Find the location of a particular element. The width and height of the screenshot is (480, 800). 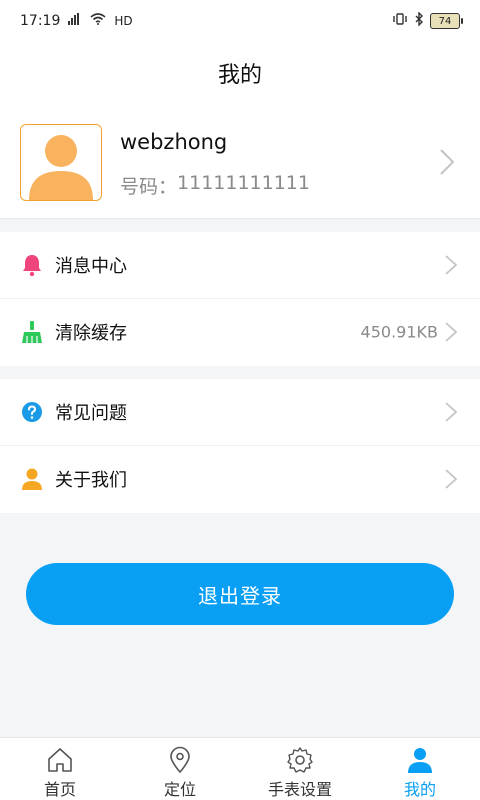

network-type: HD is located at coordinates (123, 21).